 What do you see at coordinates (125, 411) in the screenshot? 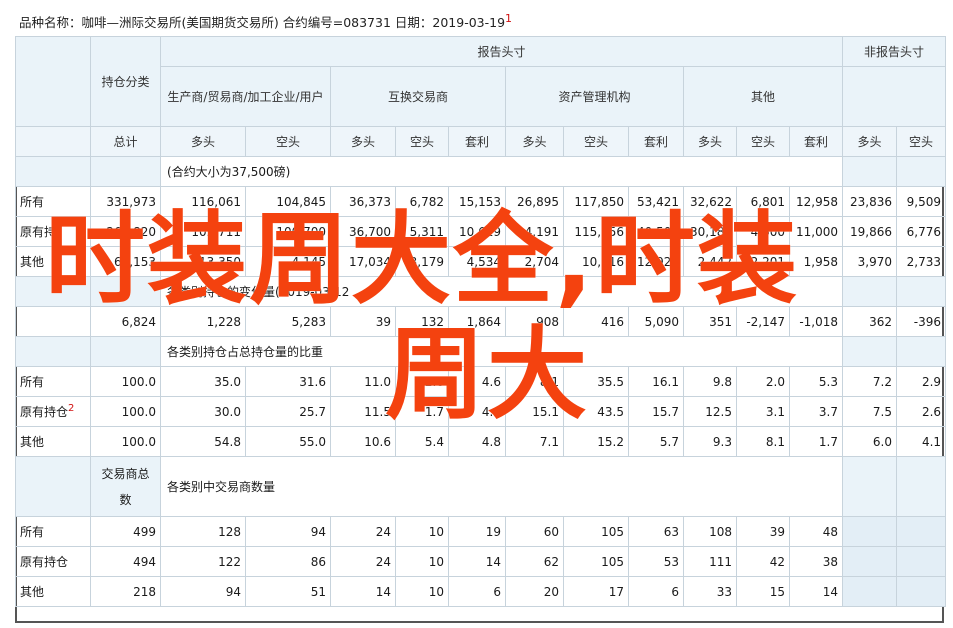
I see `cell: 100.0` at bounding box center [125, 411].